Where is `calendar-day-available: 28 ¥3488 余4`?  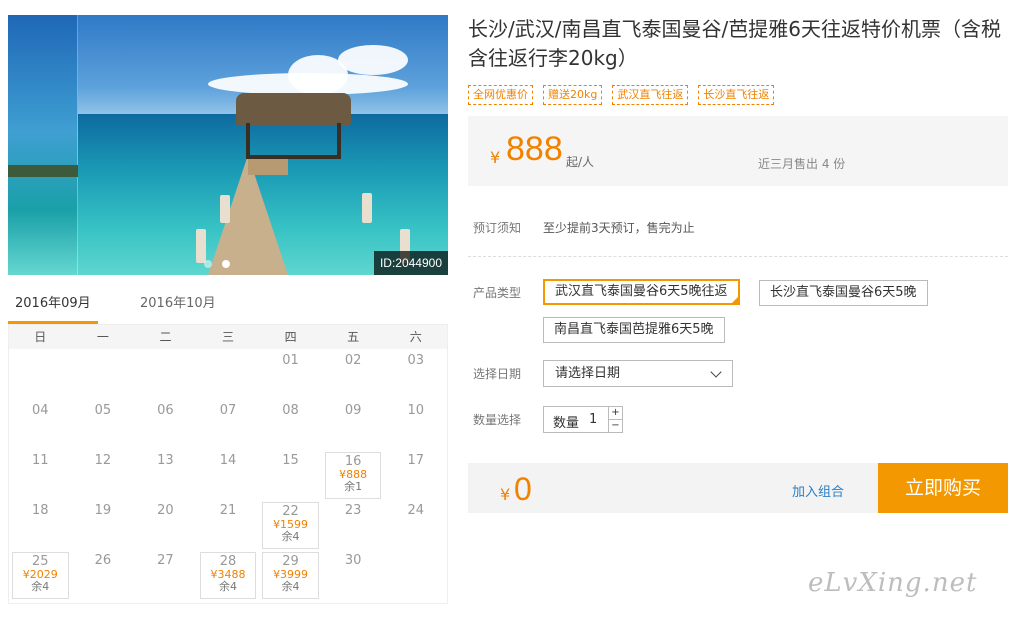 calendar-day-available: 28 ¥3488 余4 is located at coordinates (228, 575).